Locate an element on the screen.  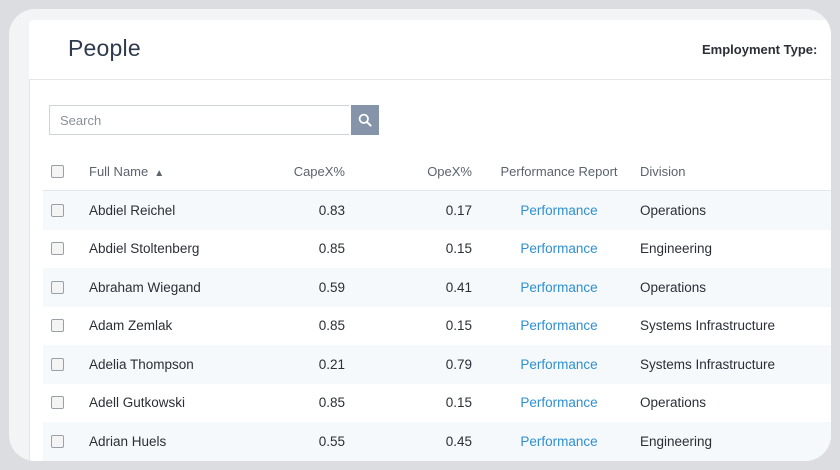
column-header-opex: OpeX% is located at coordinates (414, 171).